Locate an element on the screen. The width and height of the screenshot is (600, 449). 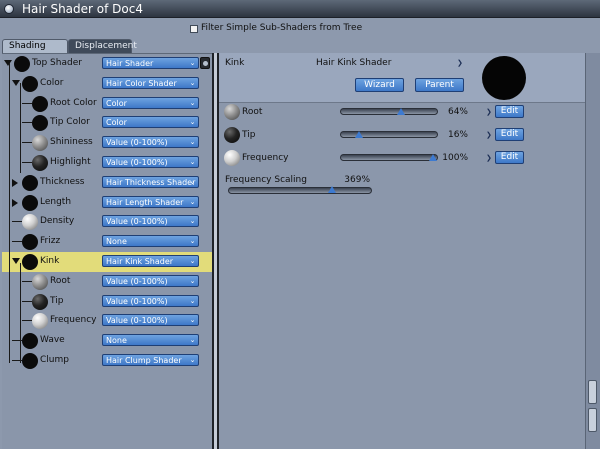
tree-row-frizz: Frizz None ⌄ is located at coordinates (107, 242).